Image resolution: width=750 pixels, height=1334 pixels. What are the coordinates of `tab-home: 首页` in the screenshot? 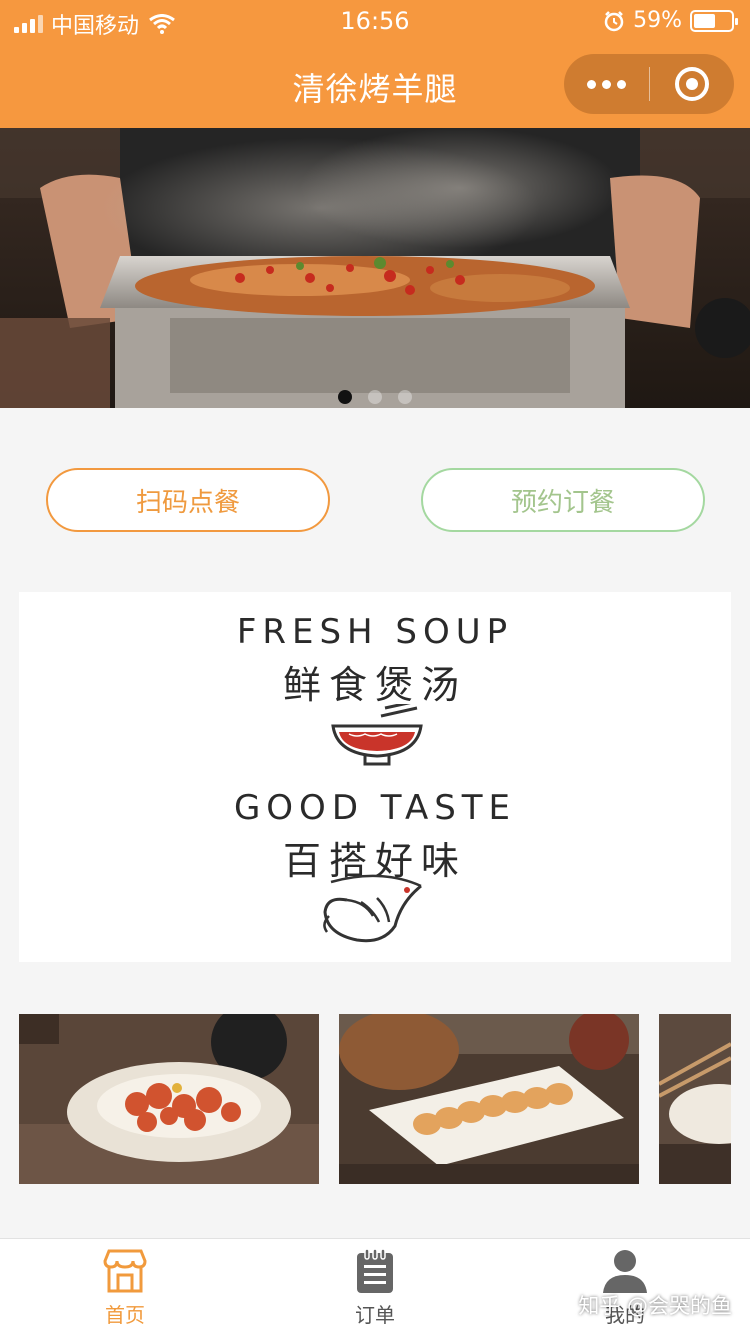 It's located at (125, 1286).